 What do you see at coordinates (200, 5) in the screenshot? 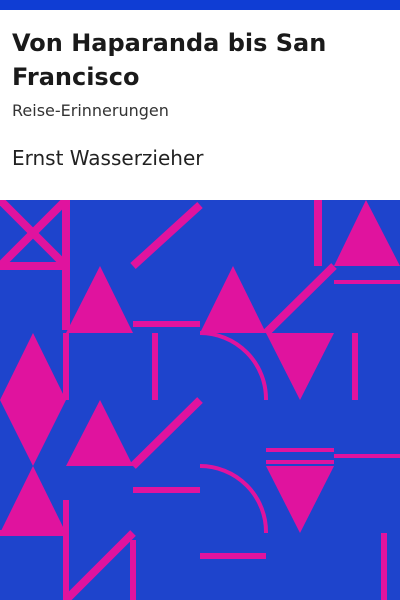
I see `top-accent-bar` at bounding box center [200, 5].